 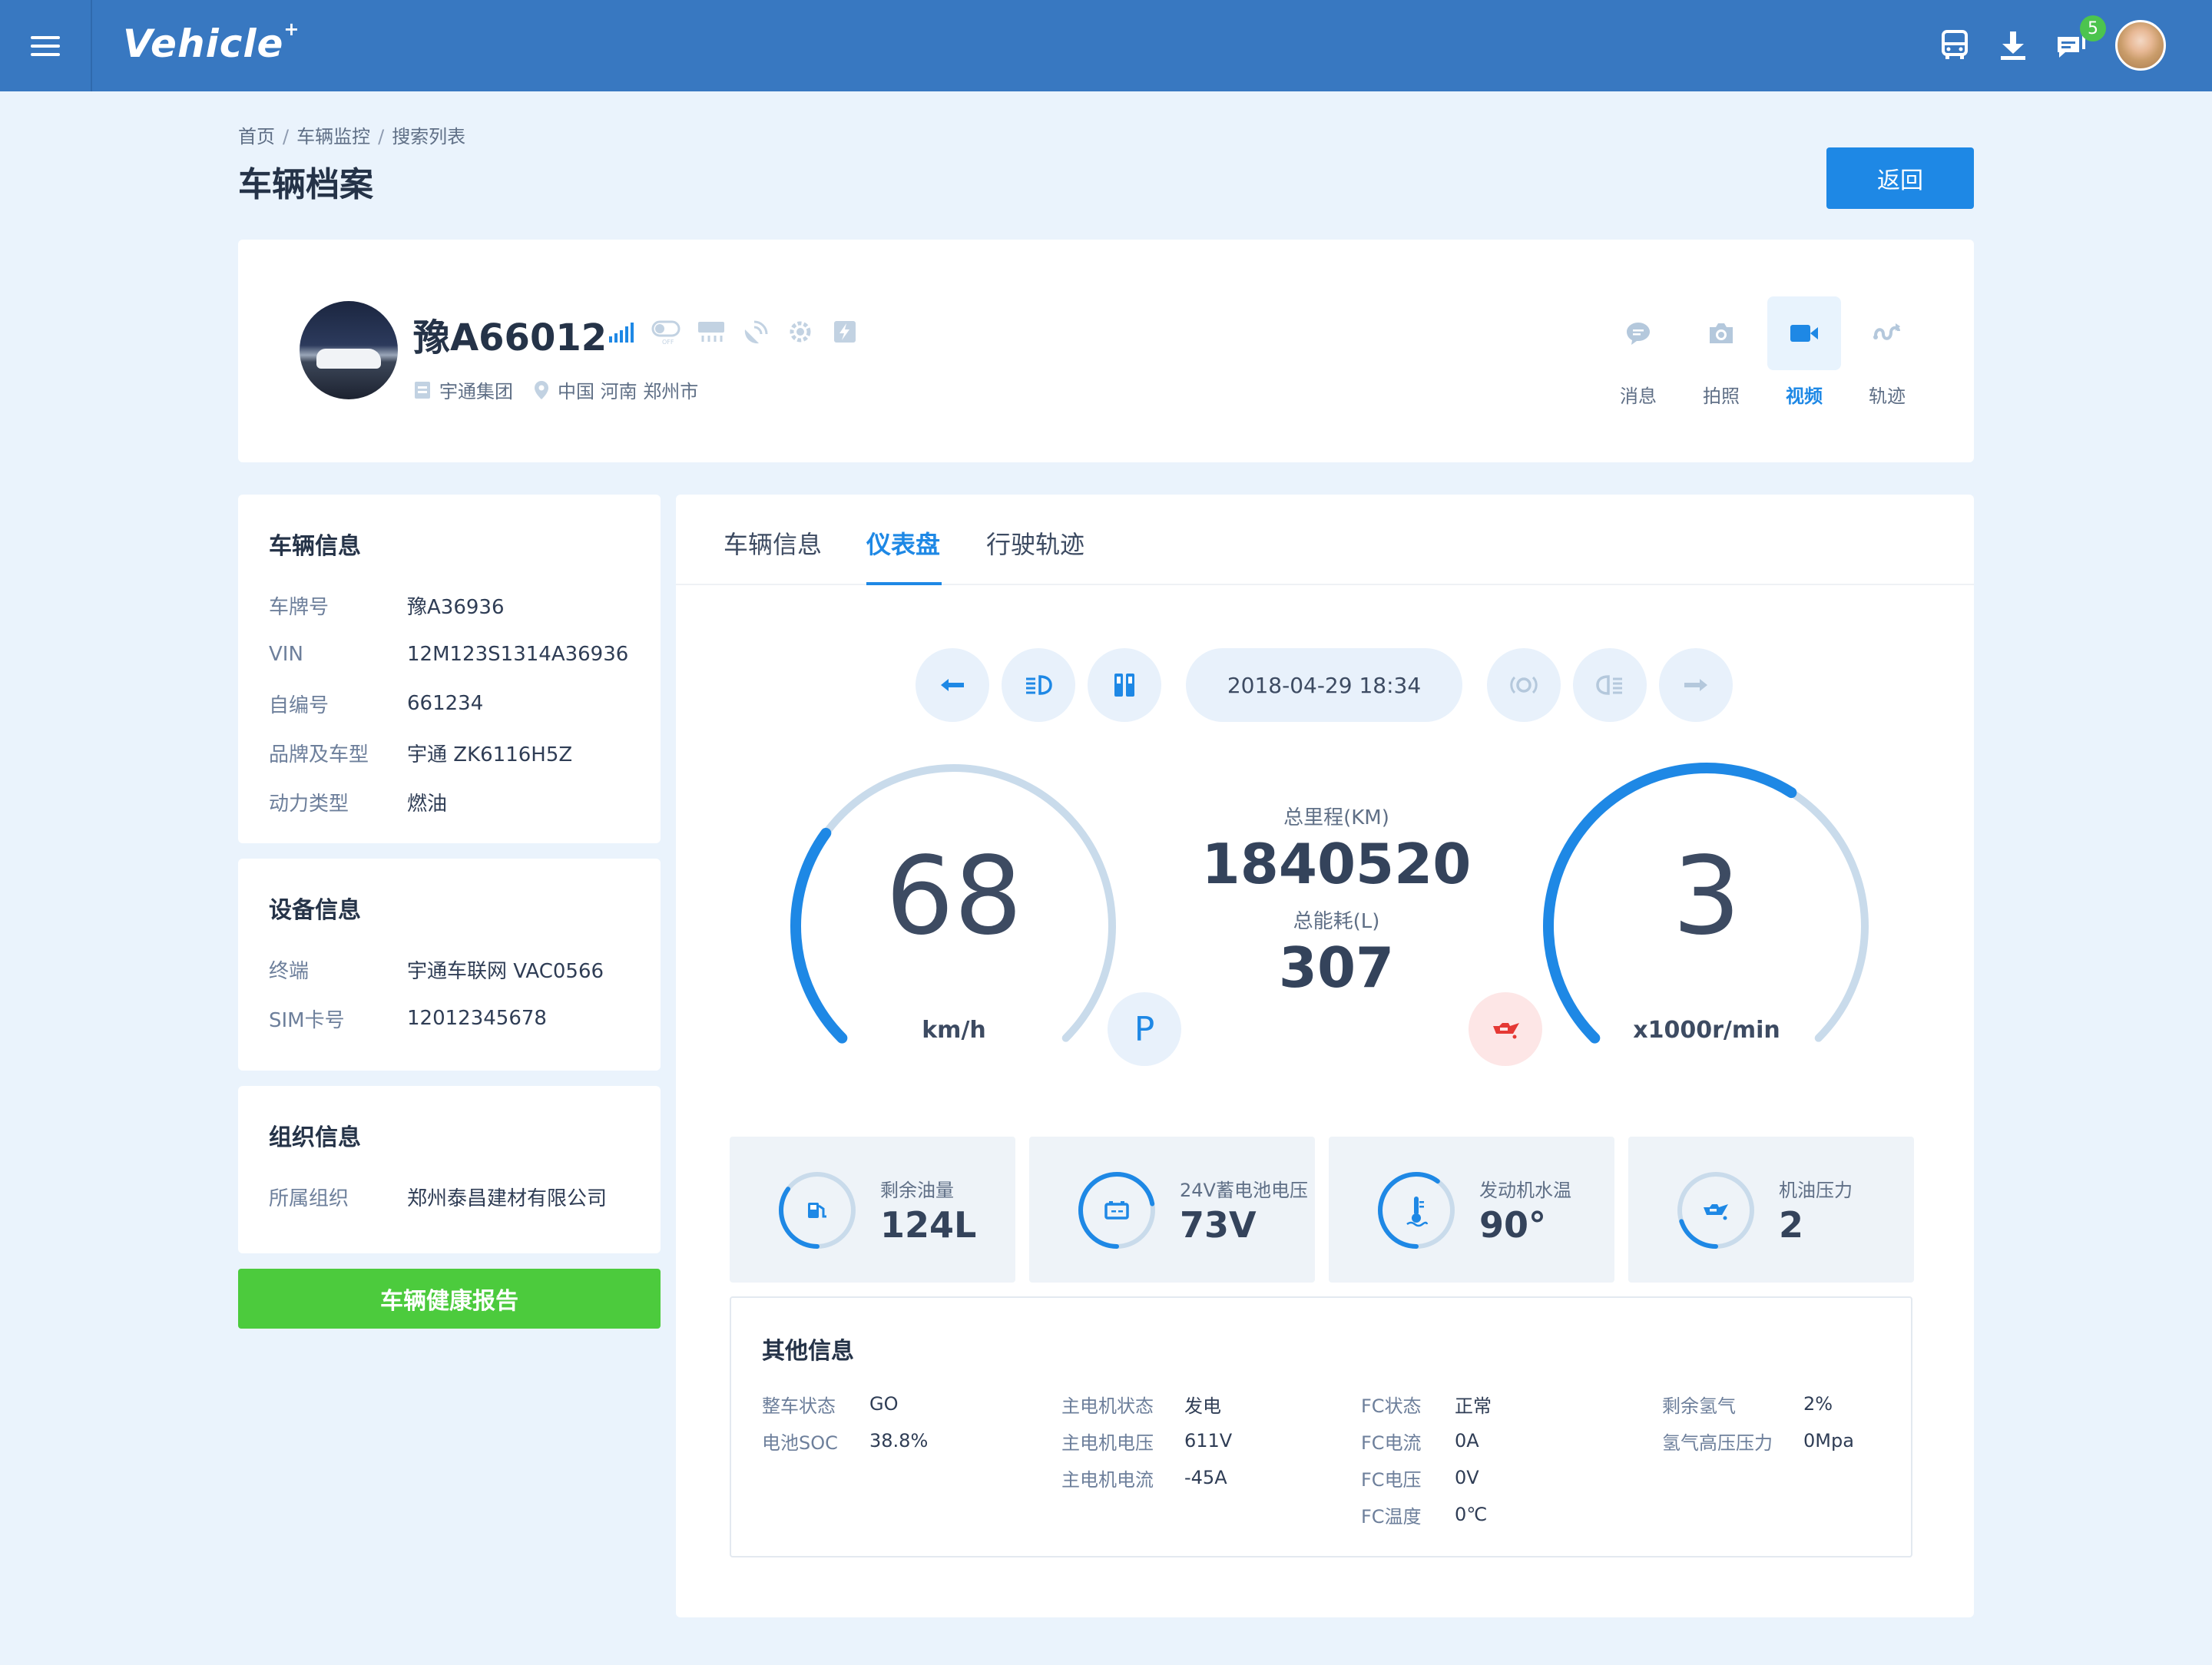 I want to click on battery-icon, so click(x=1116, y=1210).